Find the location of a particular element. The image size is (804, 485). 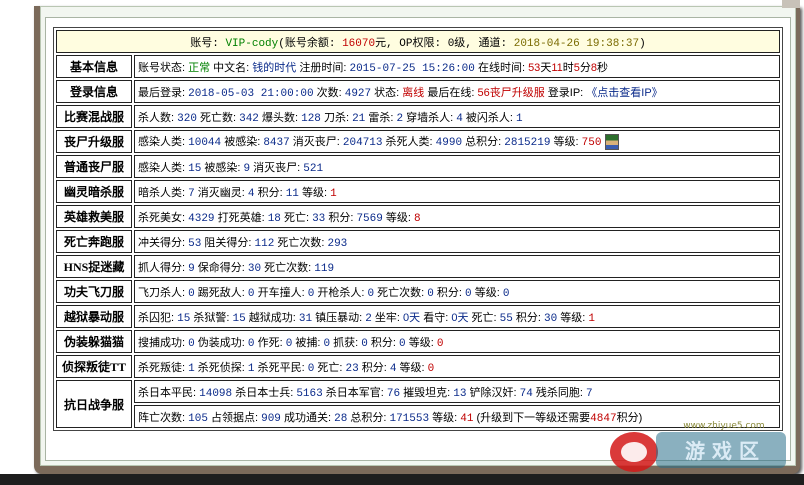

row-hns: HNS捉迷藏 抓人得分: 9 保命得分: 30 死亡次数: 119 is located at coordinates (418, 266).